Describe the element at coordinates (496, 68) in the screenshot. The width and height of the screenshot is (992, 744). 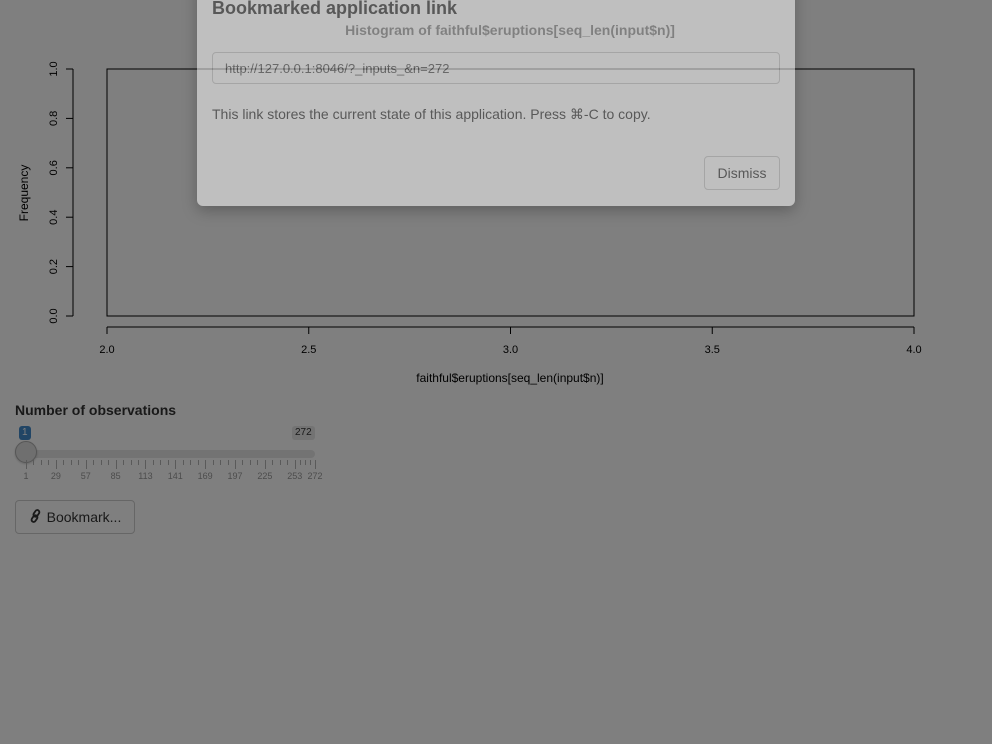
I see `bookmark-url-input` at that location.